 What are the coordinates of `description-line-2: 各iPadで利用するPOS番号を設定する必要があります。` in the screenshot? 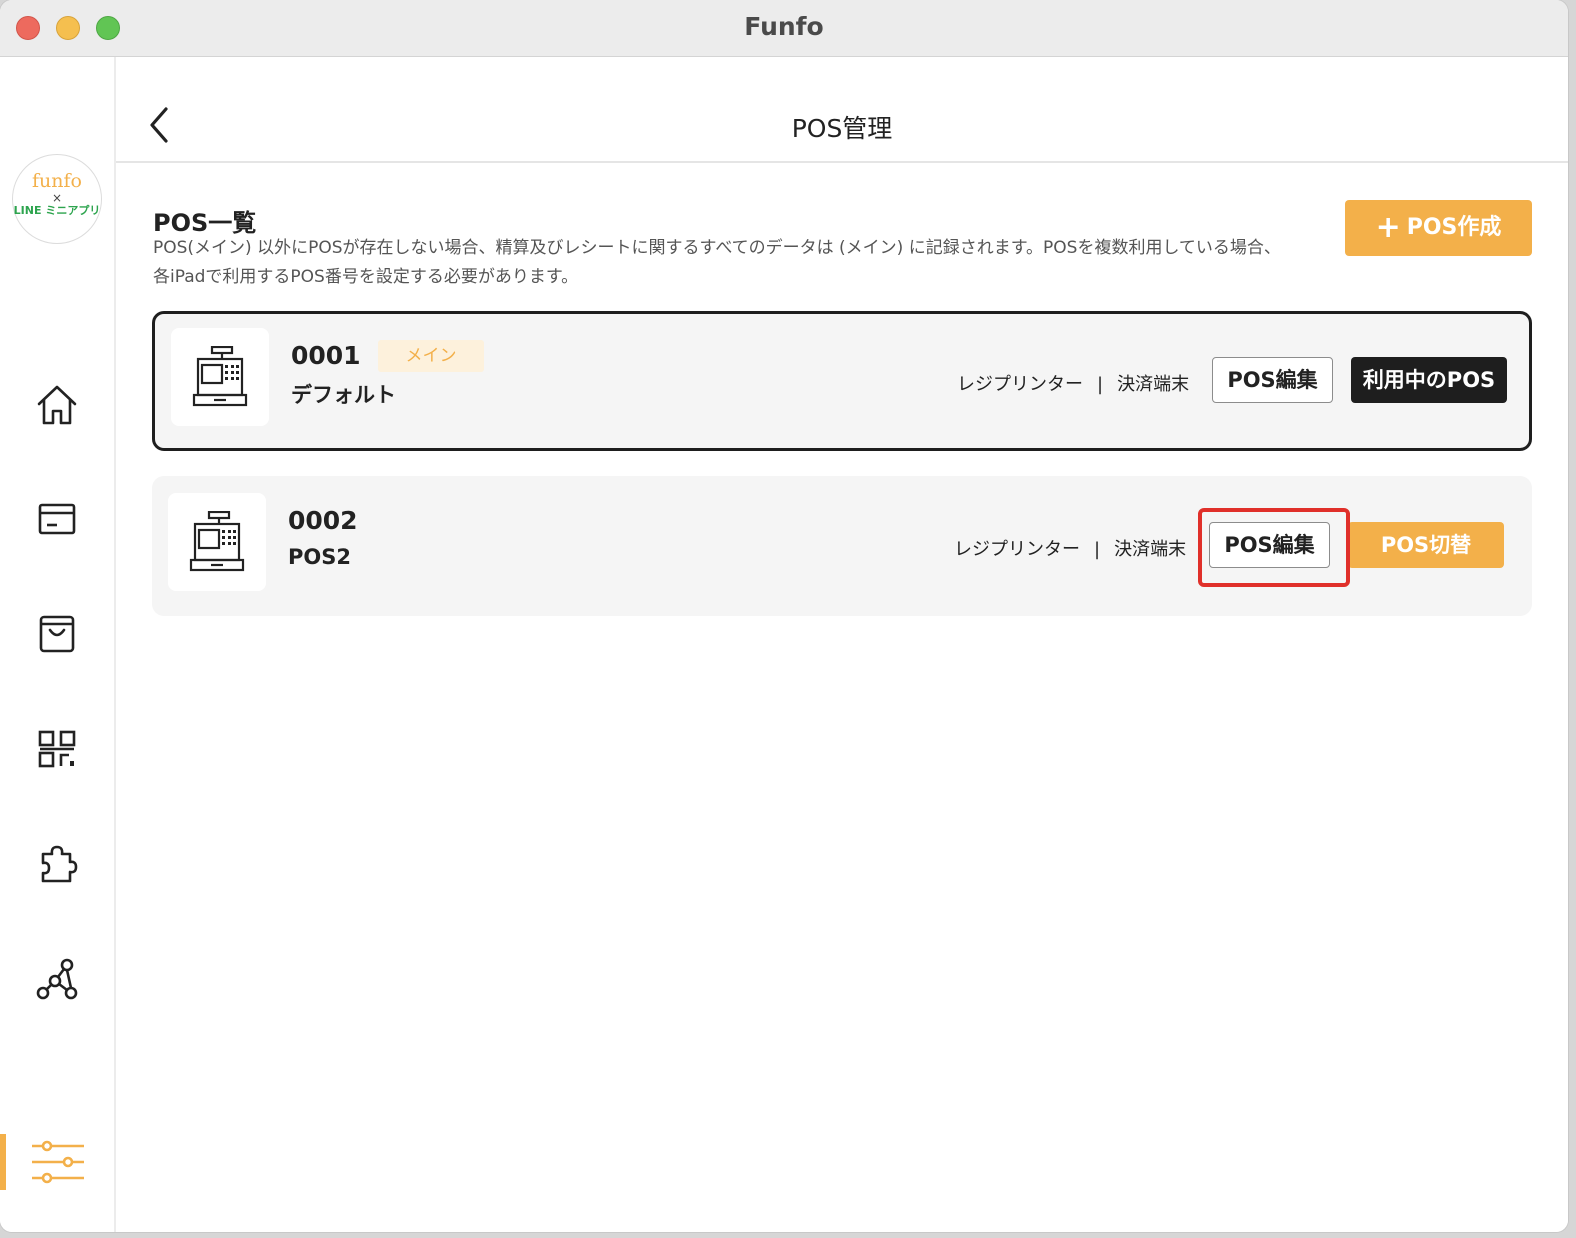 It's located at (366, 277).